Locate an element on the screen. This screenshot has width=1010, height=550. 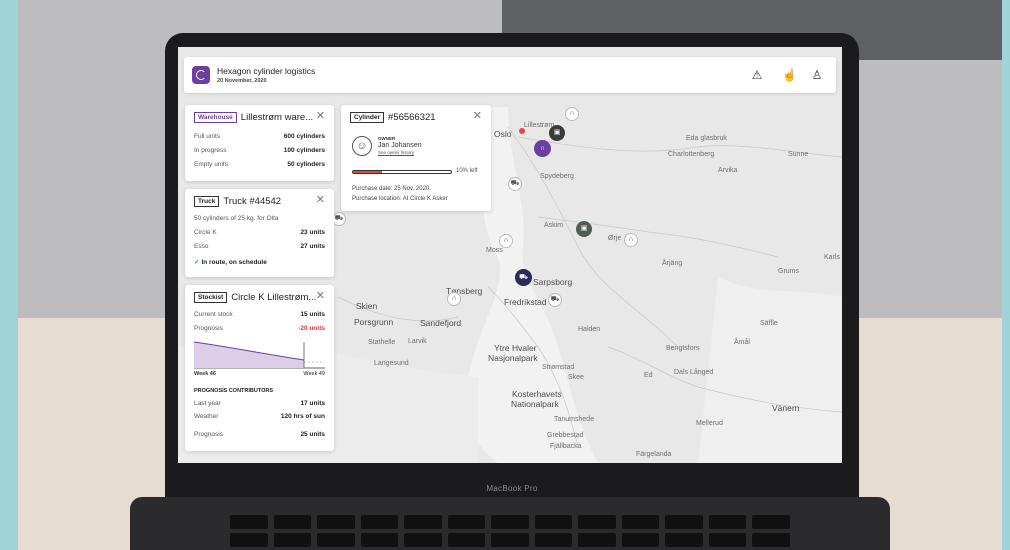
laptop-keyboard is located at coordinates (510, 523).